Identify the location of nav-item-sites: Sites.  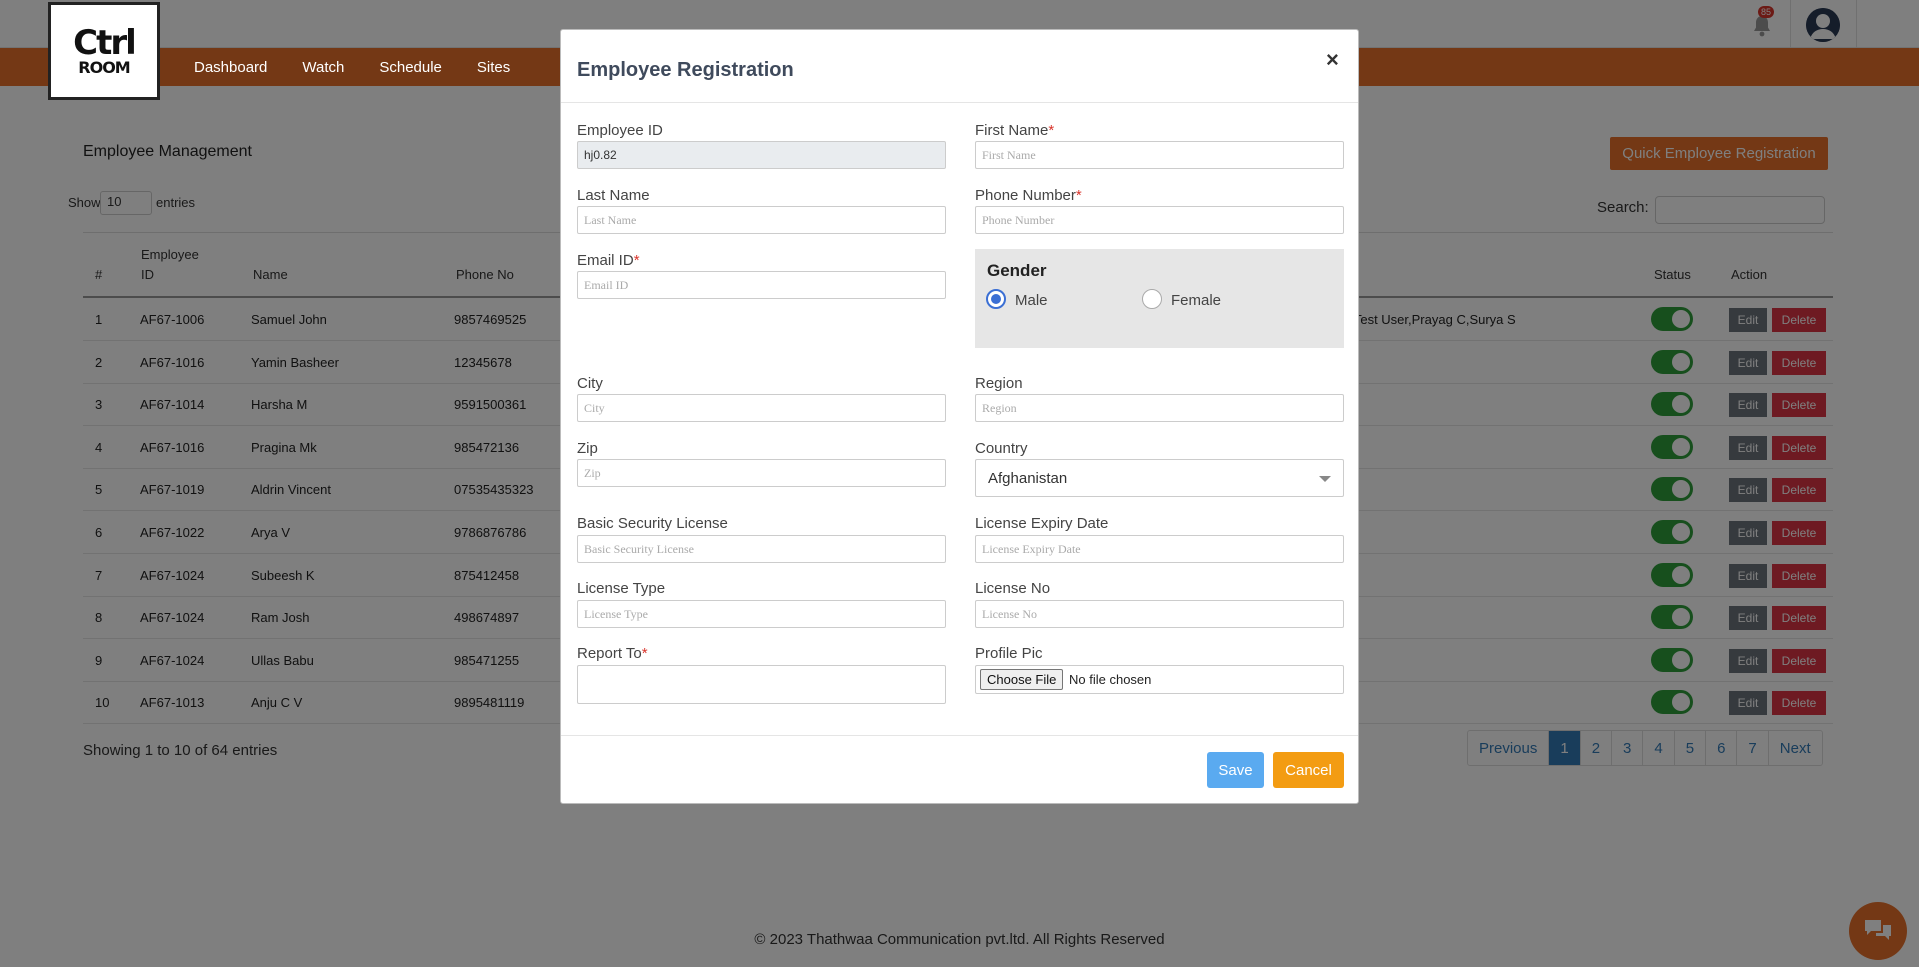
(493, 67).